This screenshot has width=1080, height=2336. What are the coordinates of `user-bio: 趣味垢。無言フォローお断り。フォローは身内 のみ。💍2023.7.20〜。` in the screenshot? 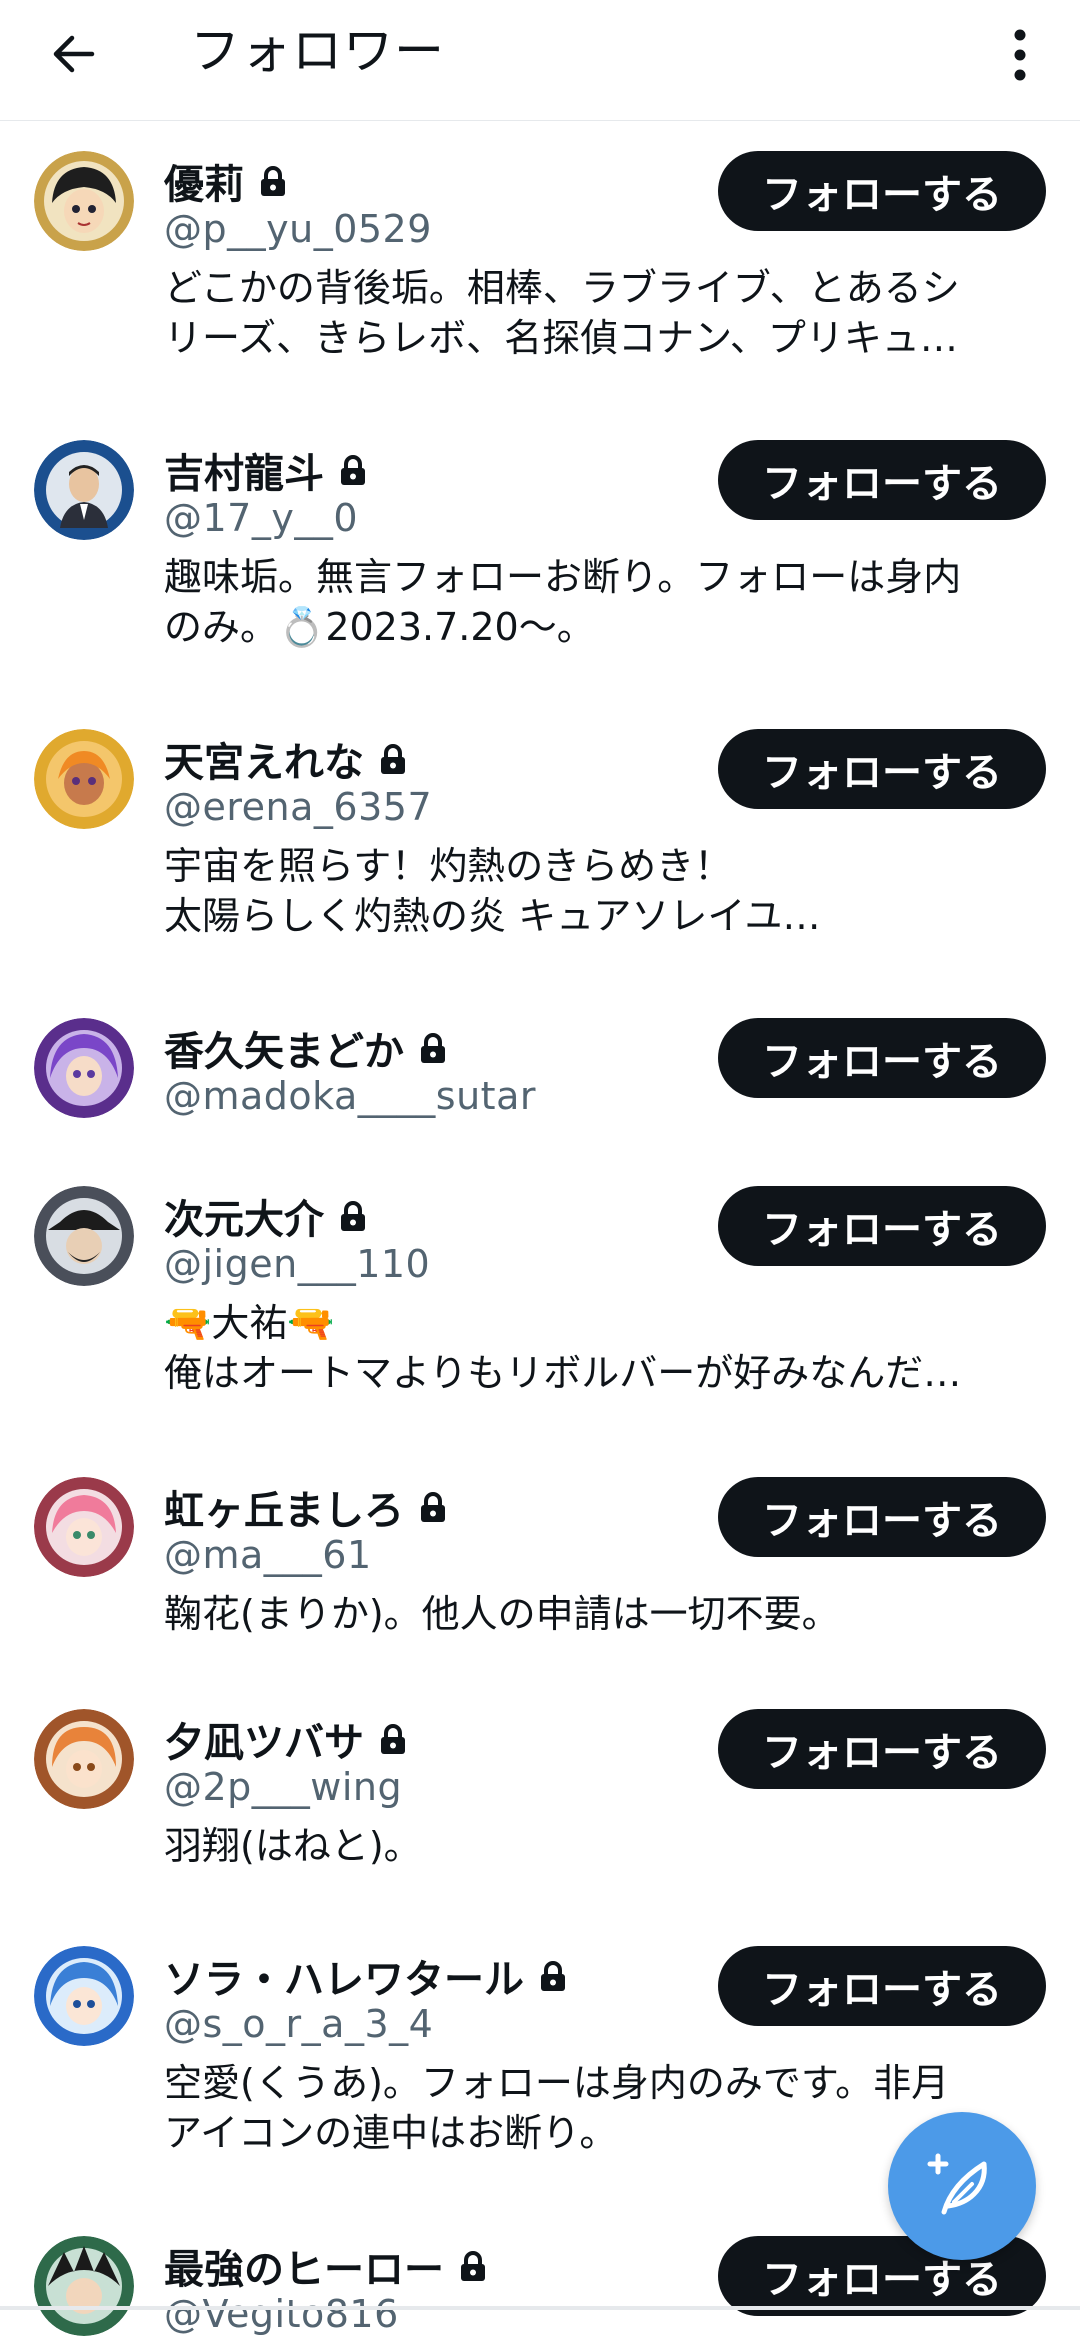 It's located at (563, 602).